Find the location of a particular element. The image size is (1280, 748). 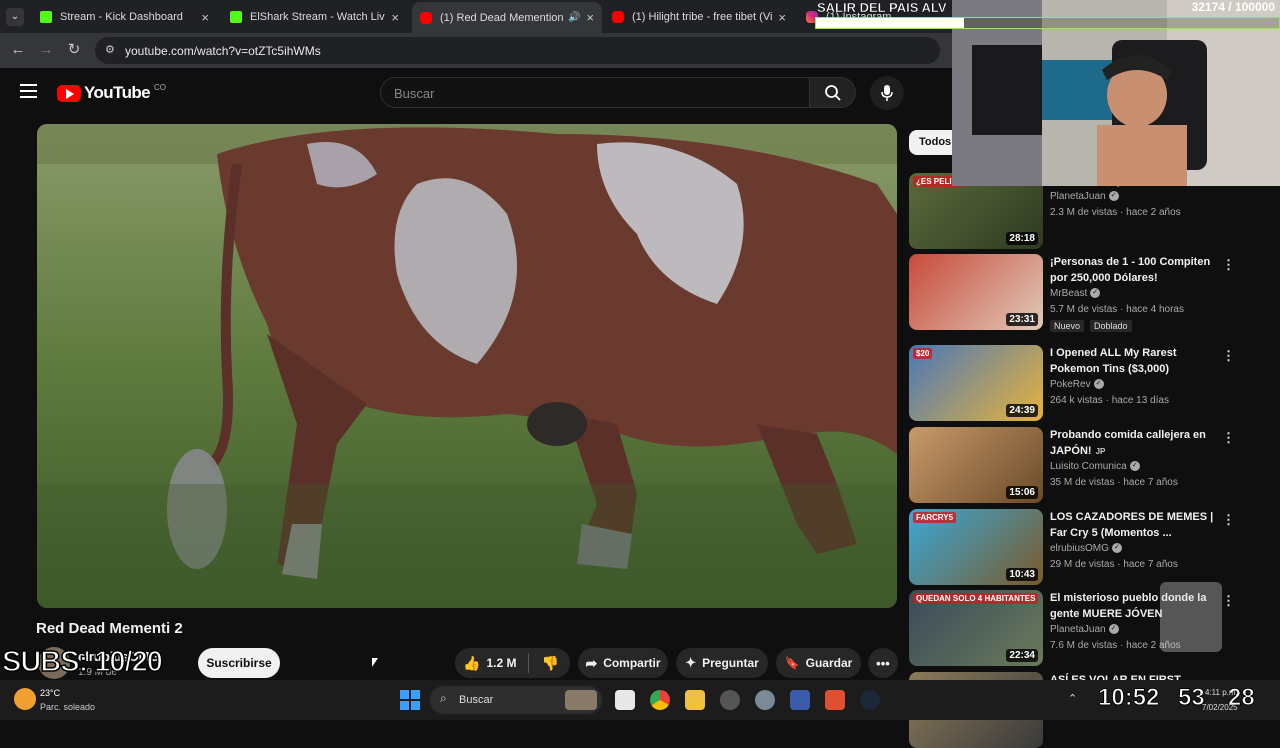

recommended-channel: Luisito Comunica ✓ is located at coordinates (1095, 466).